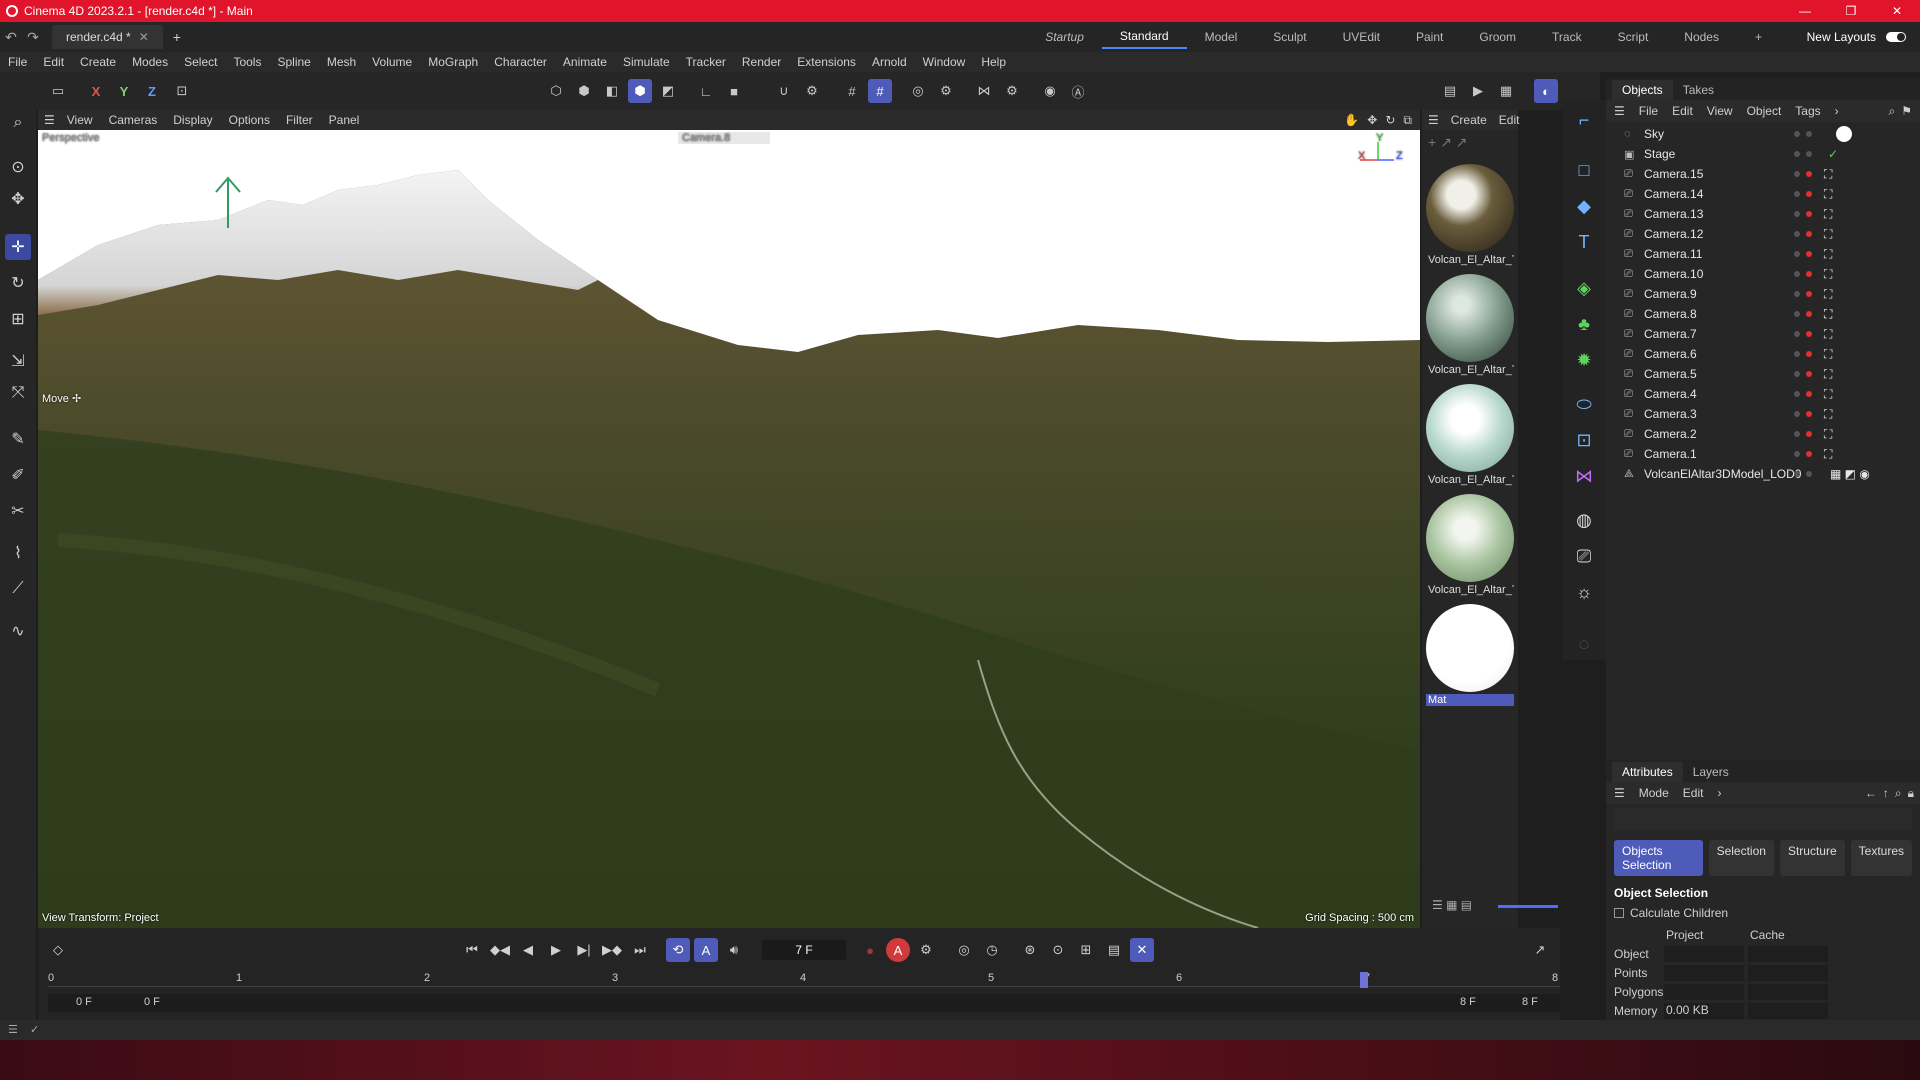 This screenshot has width=1920, height=1080. Describe the element at coordinates (1530, 1002) in the screenshot. I see `end-frame-field: 8 F` at that location.